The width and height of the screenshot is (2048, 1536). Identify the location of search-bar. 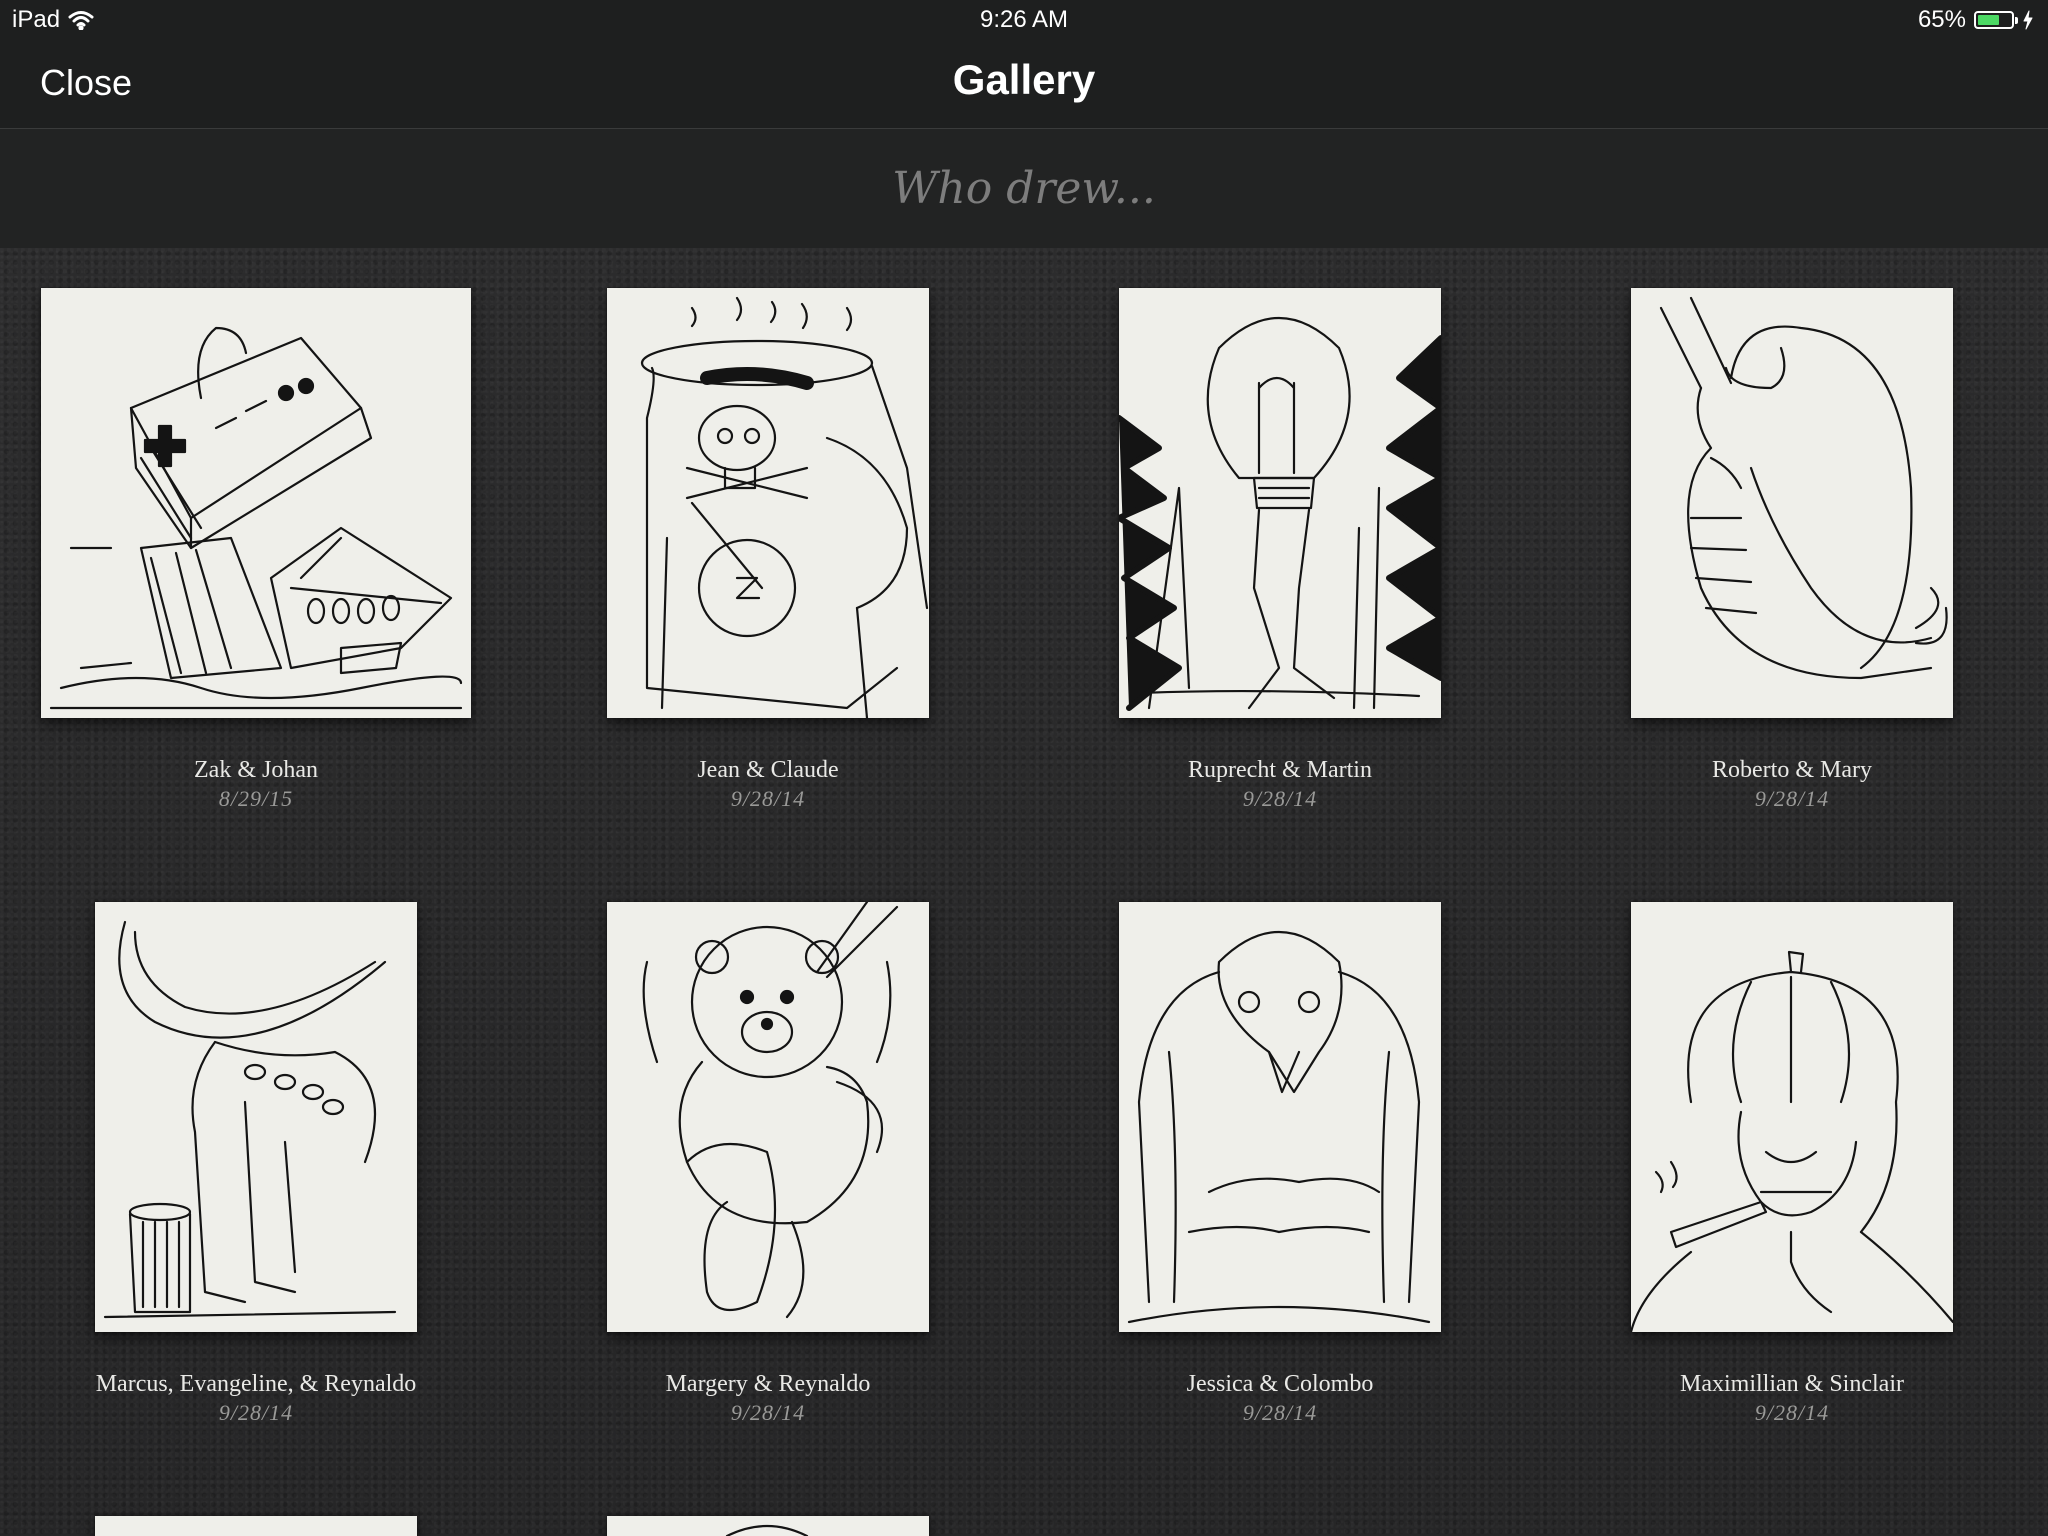
(1024, 188).